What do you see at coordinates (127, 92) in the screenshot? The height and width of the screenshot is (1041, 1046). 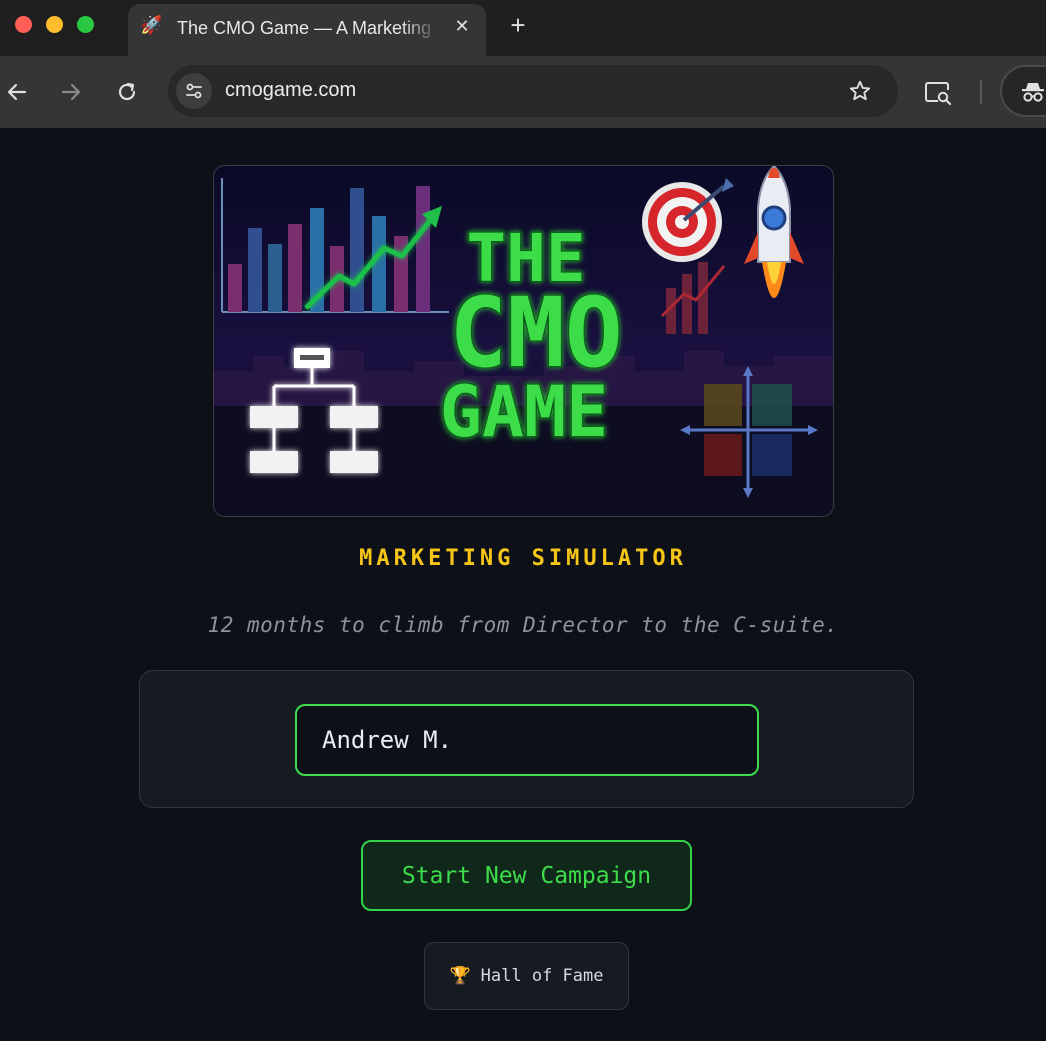 I see `reload-icon` at bounding box center [127, 92].